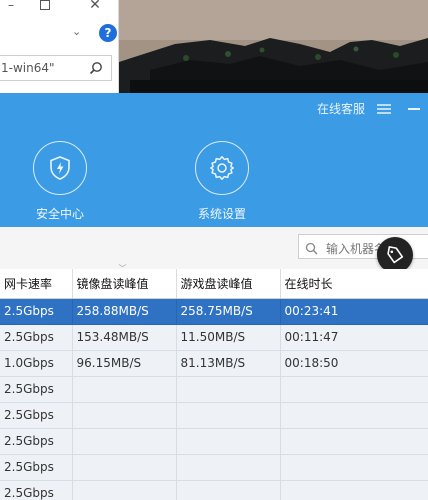 This screenshot has width=428, height=500. Describe the element at coordinates (11, 7) in the screenshot. I see `minimize-icon: –` at that location.